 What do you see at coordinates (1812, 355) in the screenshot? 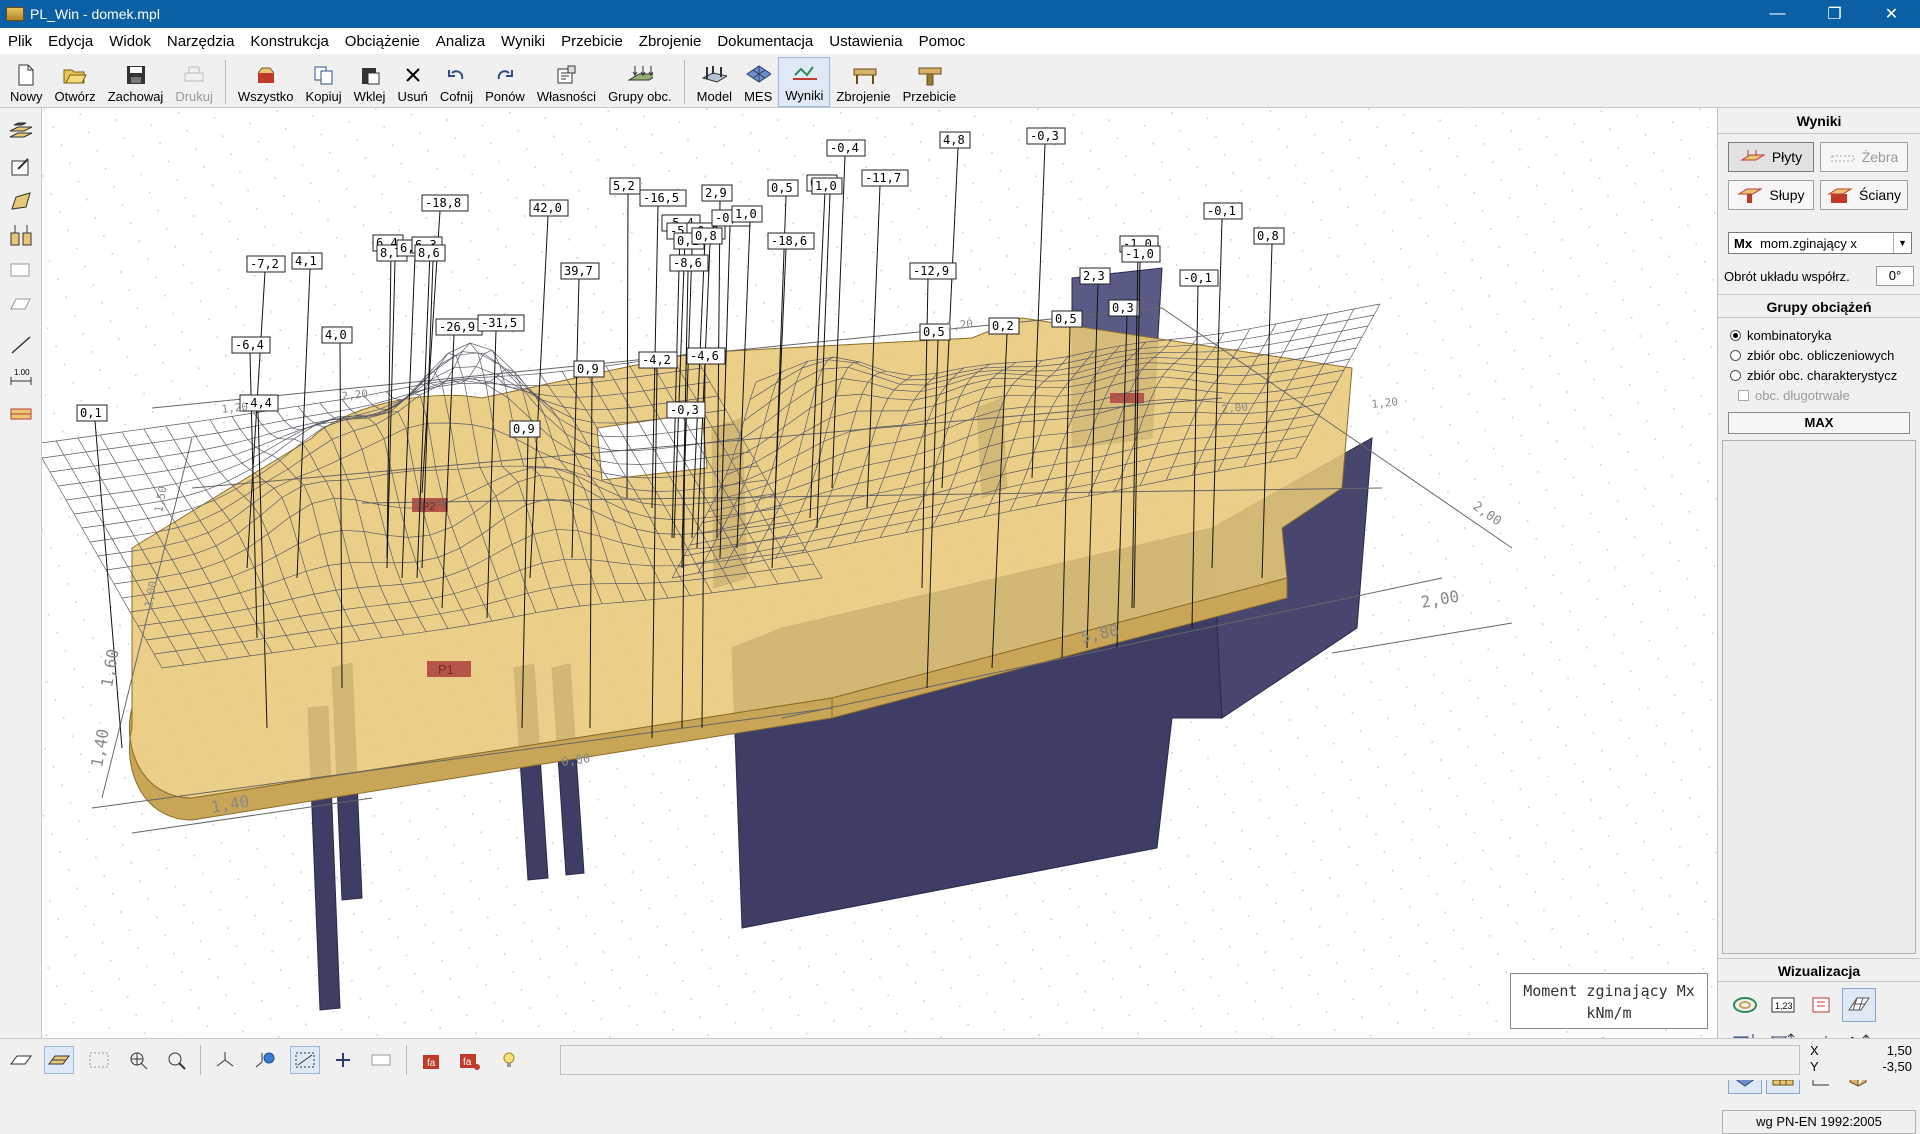
I see `radio-design-loads: zbiór obc. obliczeniowych` at bounding box center [1812, 355].